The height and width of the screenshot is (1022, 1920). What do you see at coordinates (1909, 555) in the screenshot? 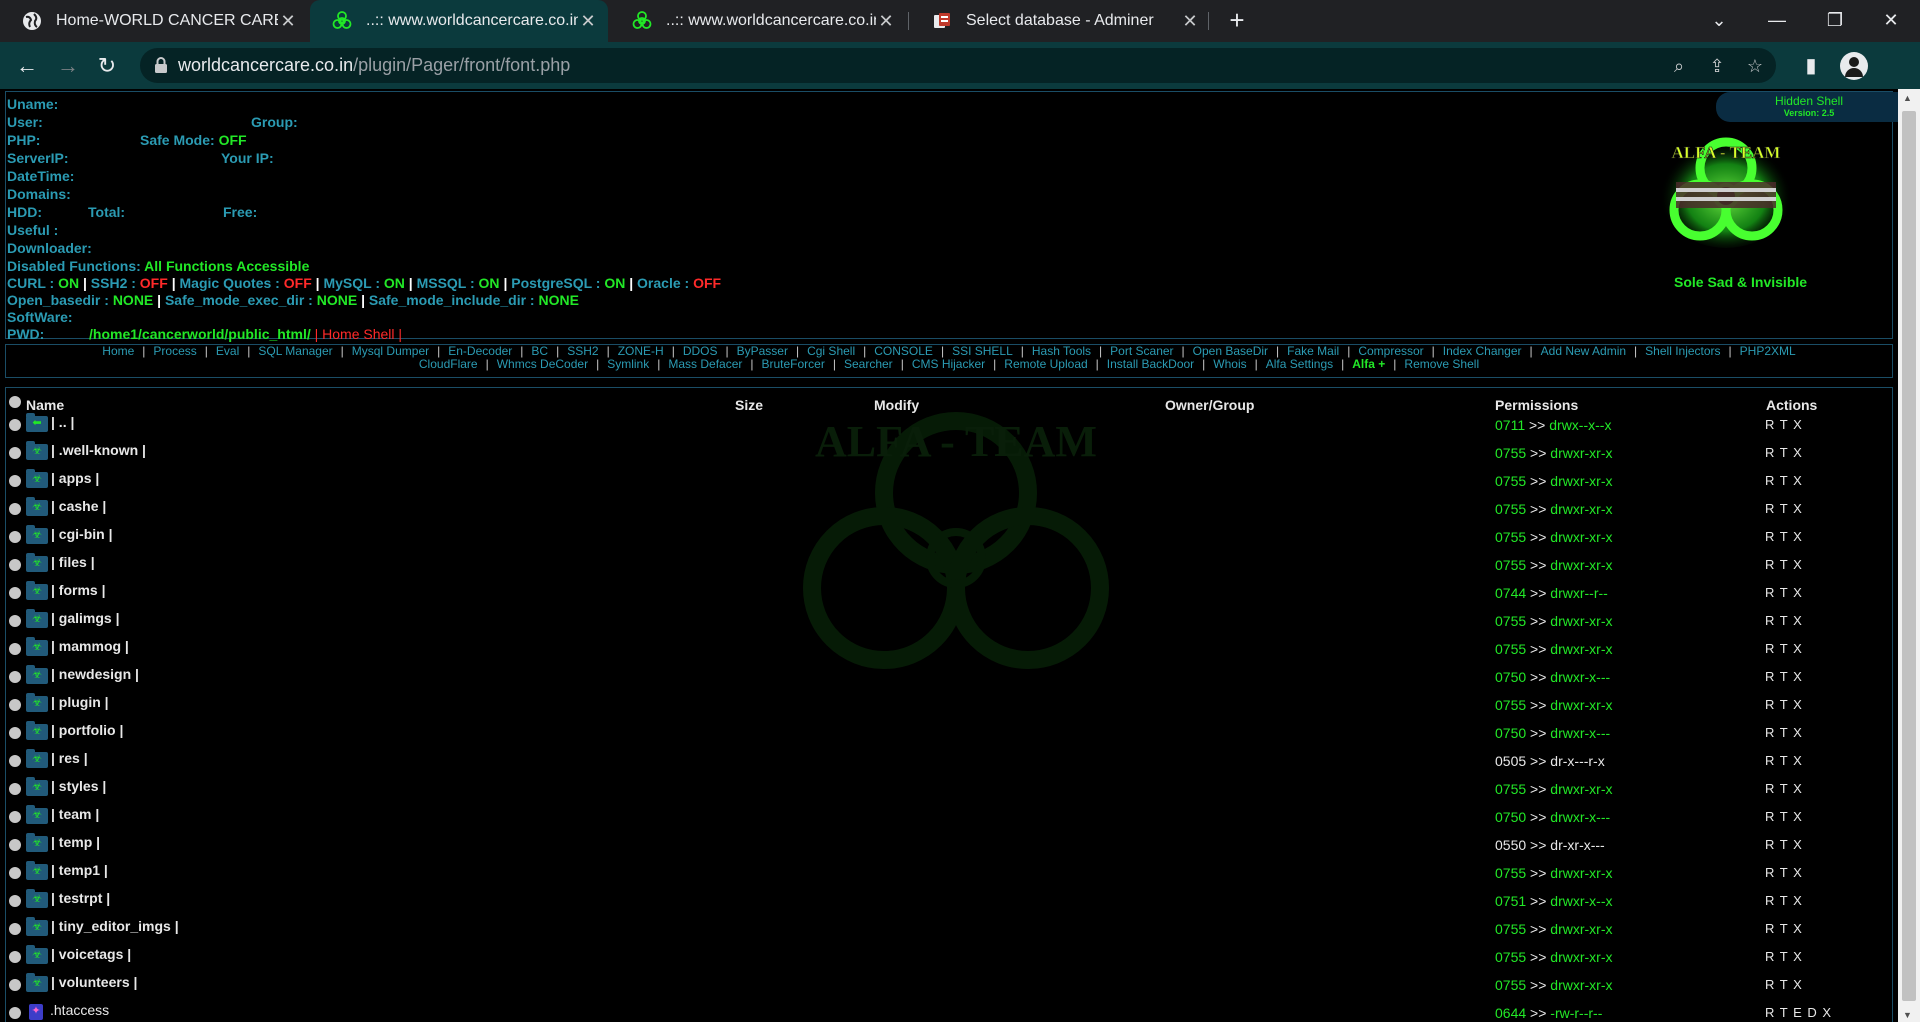
I see `page-scrollbar: ▲ ▼` at bounding box center [1909, 555].